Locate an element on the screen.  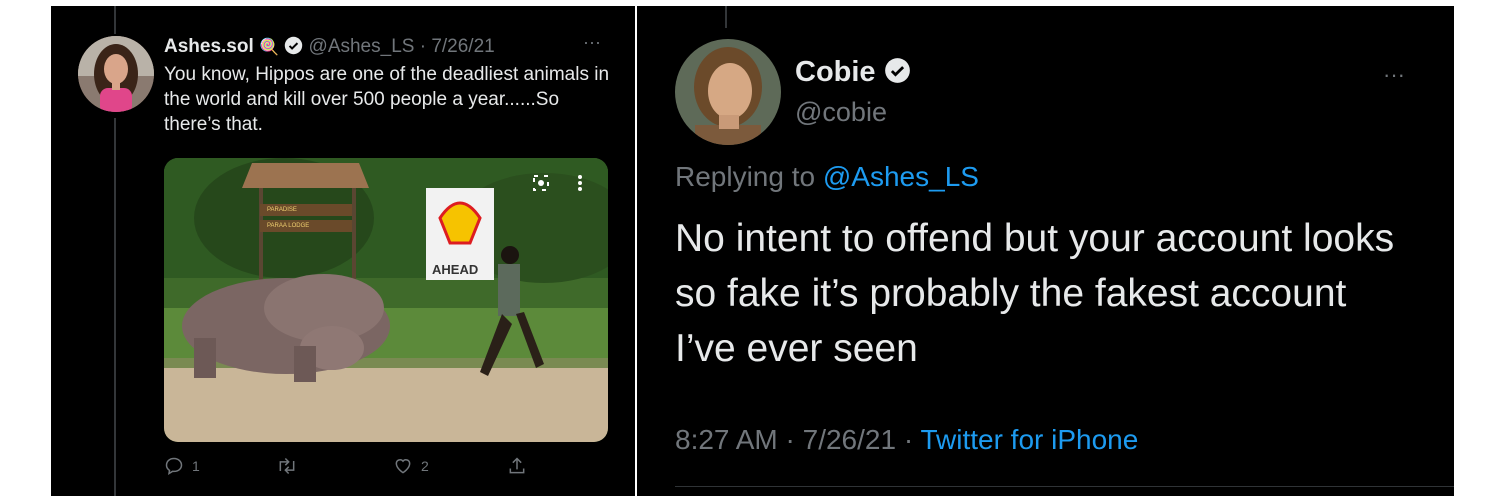
lollipop-emoji: 🍭 is located at coordinates (269, 47).